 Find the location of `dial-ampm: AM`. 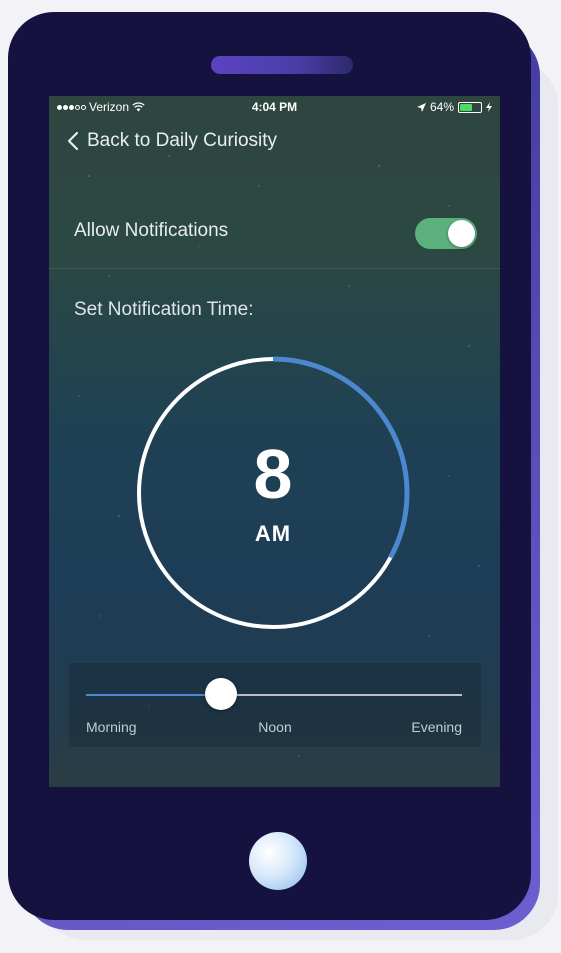

dial-ampm: AM is located at coordinates (273, 533).